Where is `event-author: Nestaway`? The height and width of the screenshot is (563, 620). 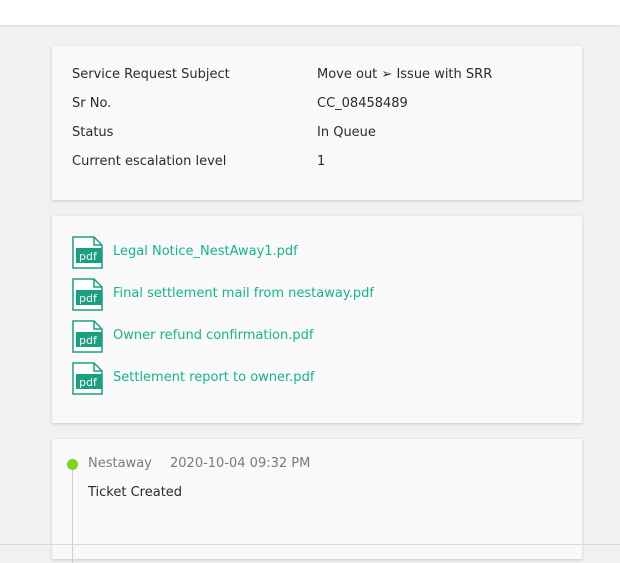 event-author: Nestaway is located at coordinates (120, 463).